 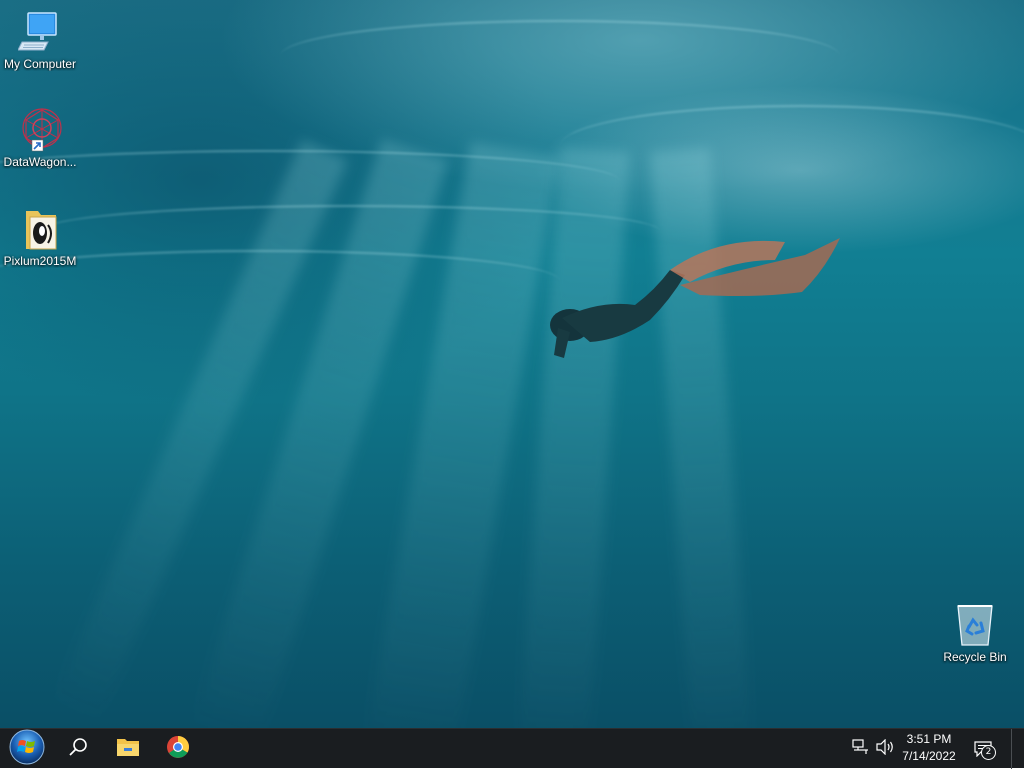 What do you see at coordinates (988, 752) in the screenshot?
I see `notification-count-badge: 2` at bounding box center [988, 752].